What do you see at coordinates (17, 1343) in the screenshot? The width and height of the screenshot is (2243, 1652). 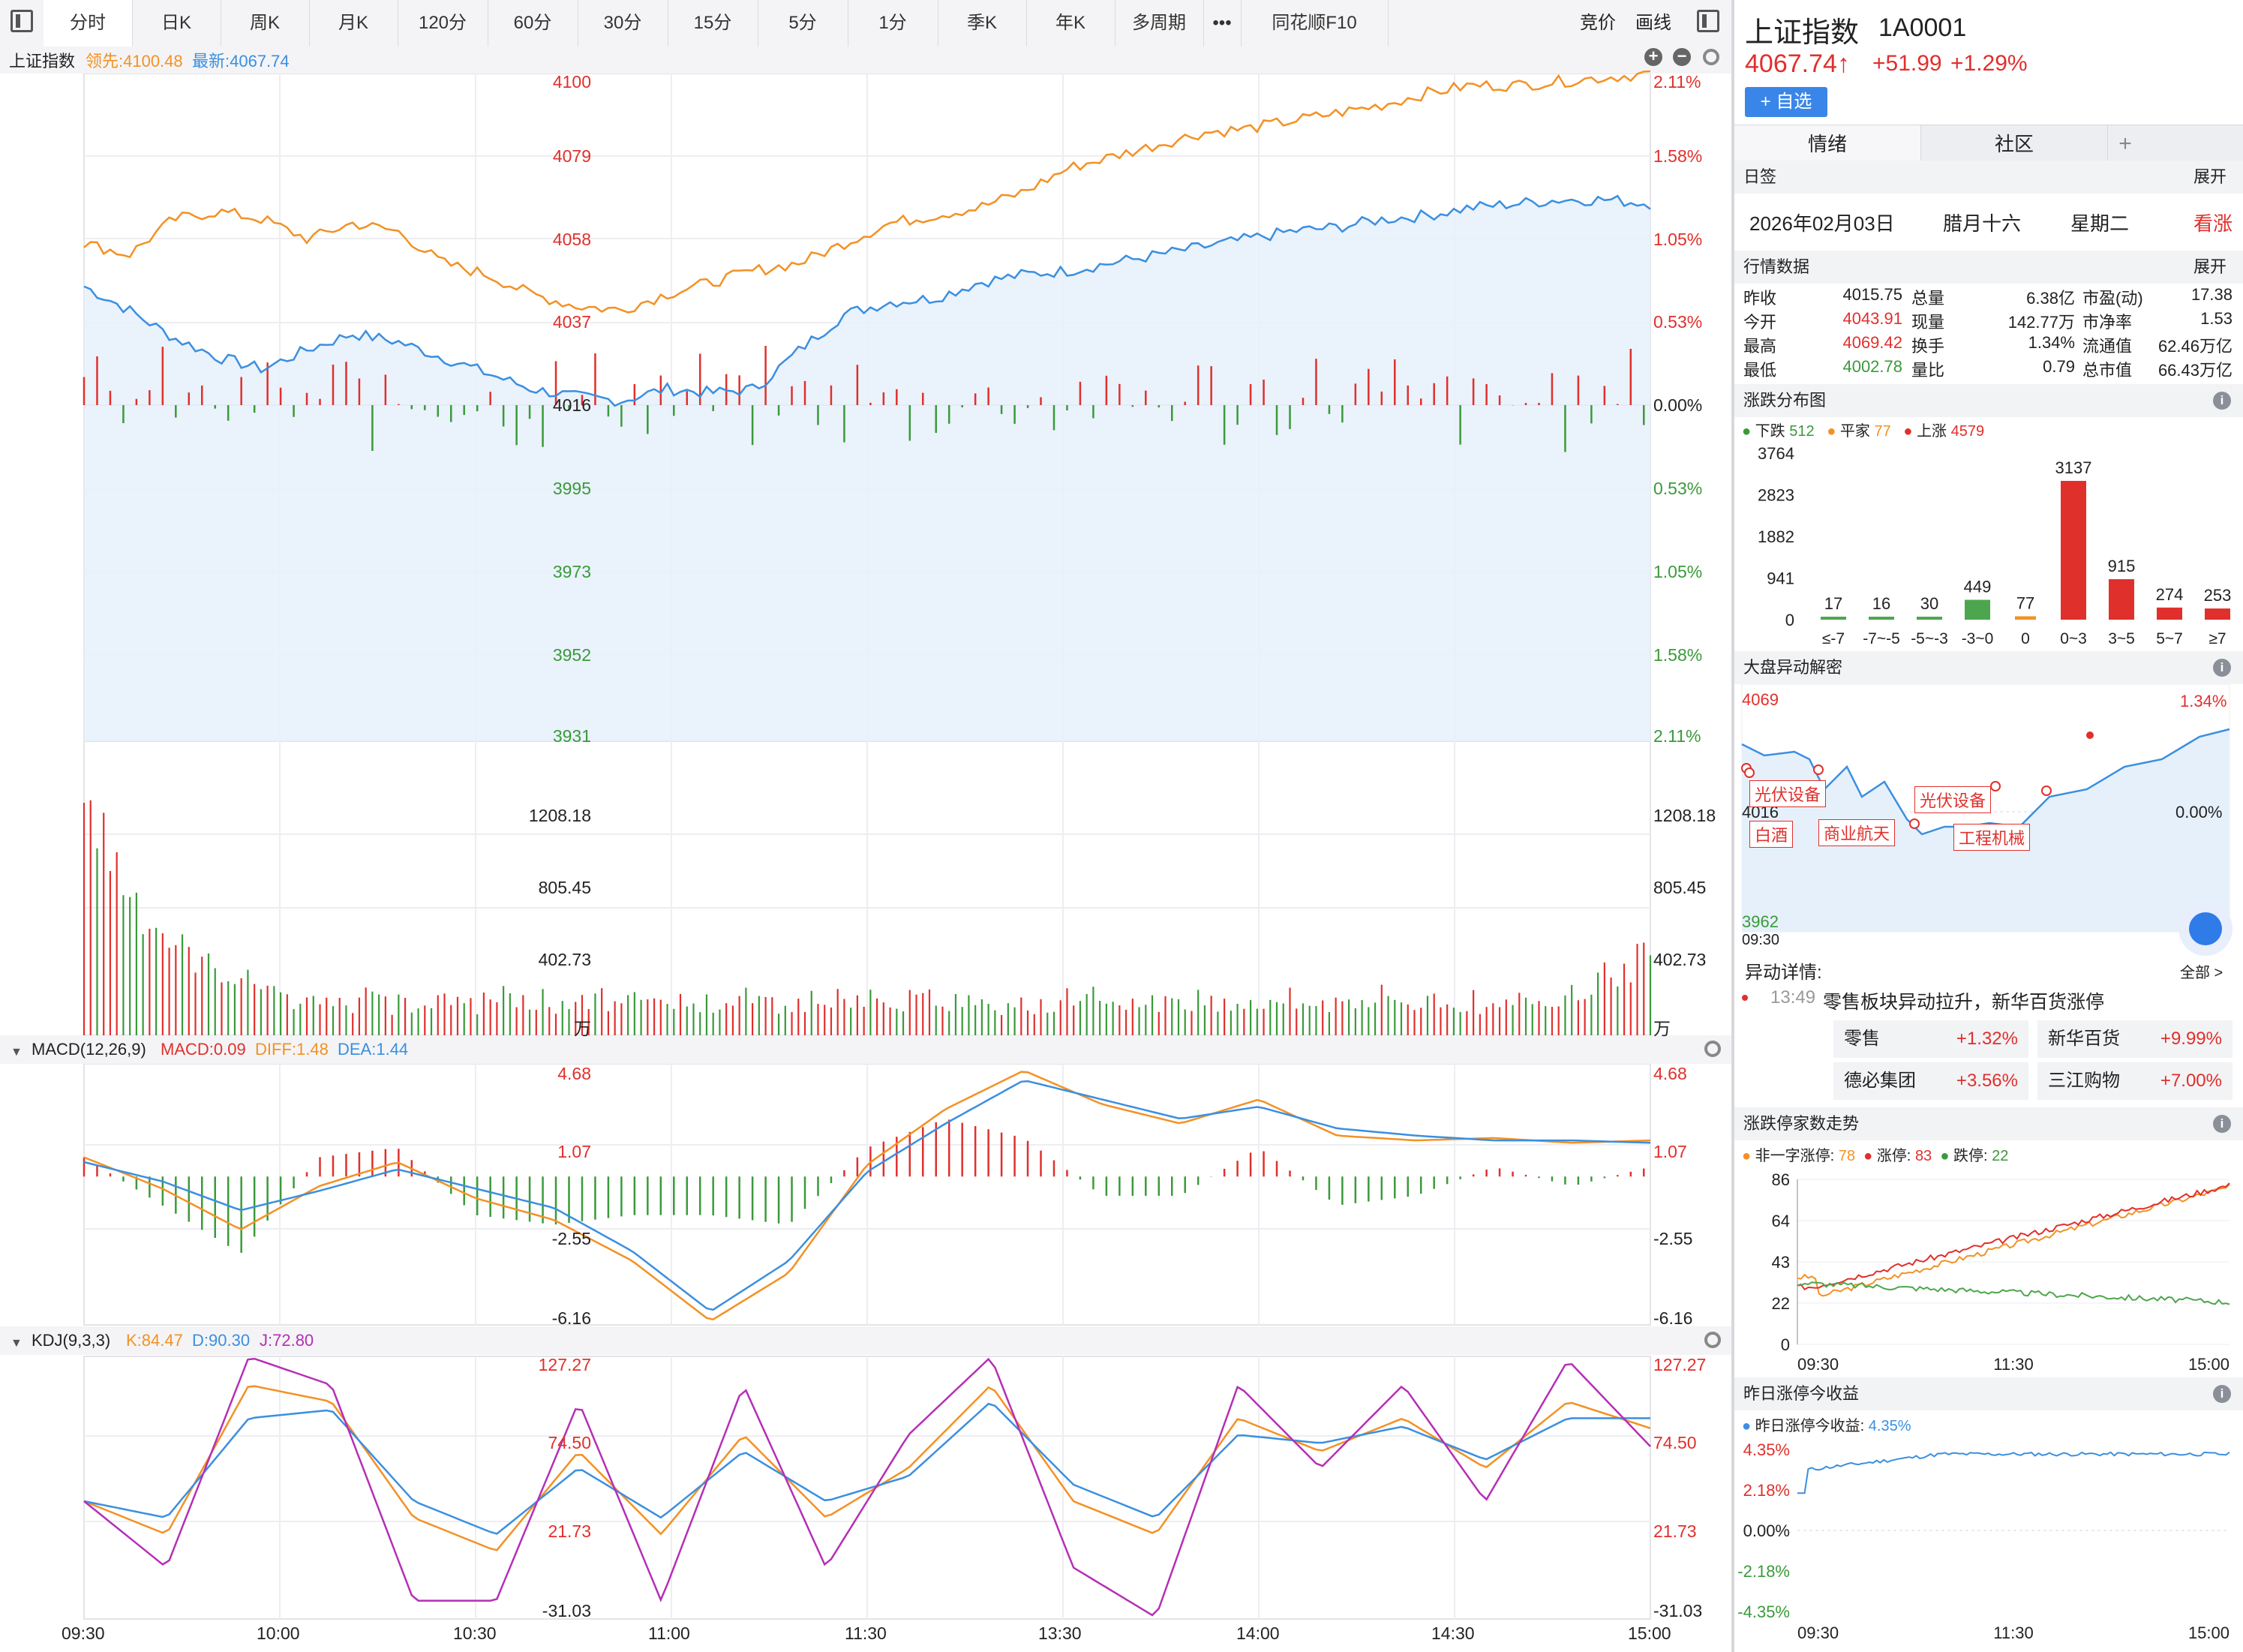 I see `collapse-kdj-icon: ▼` at bounding box center [17, 1343].